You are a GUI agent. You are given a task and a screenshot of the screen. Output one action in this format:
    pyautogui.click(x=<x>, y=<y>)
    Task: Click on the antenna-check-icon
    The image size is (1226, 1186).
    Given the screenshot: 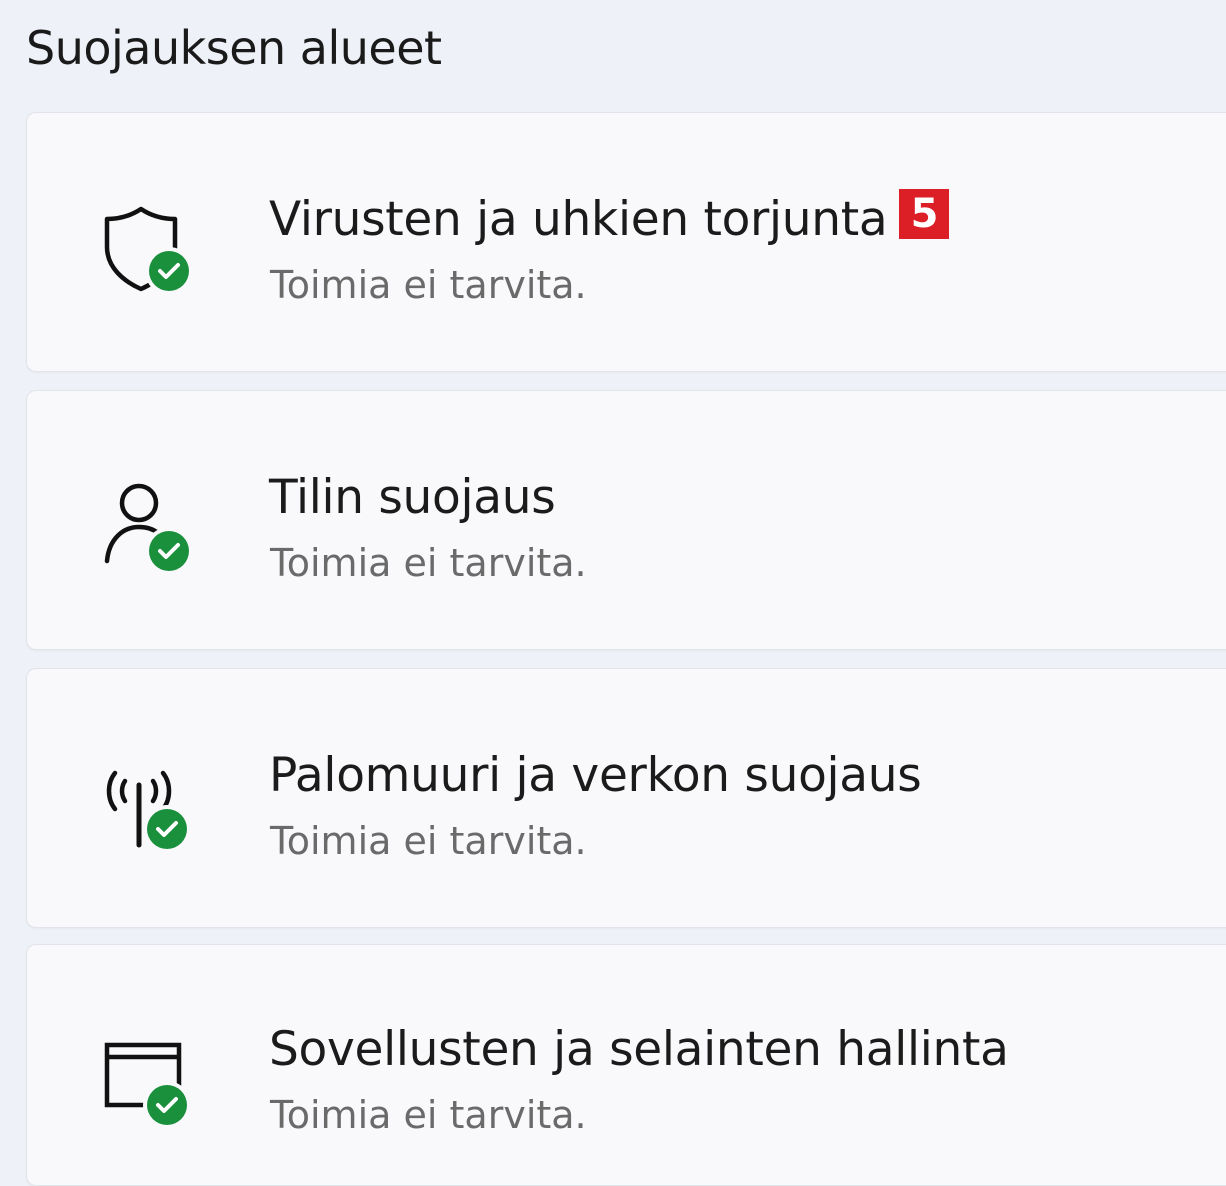 What is the action you would take?
    pyautogui.click(x=151, y=809)
    